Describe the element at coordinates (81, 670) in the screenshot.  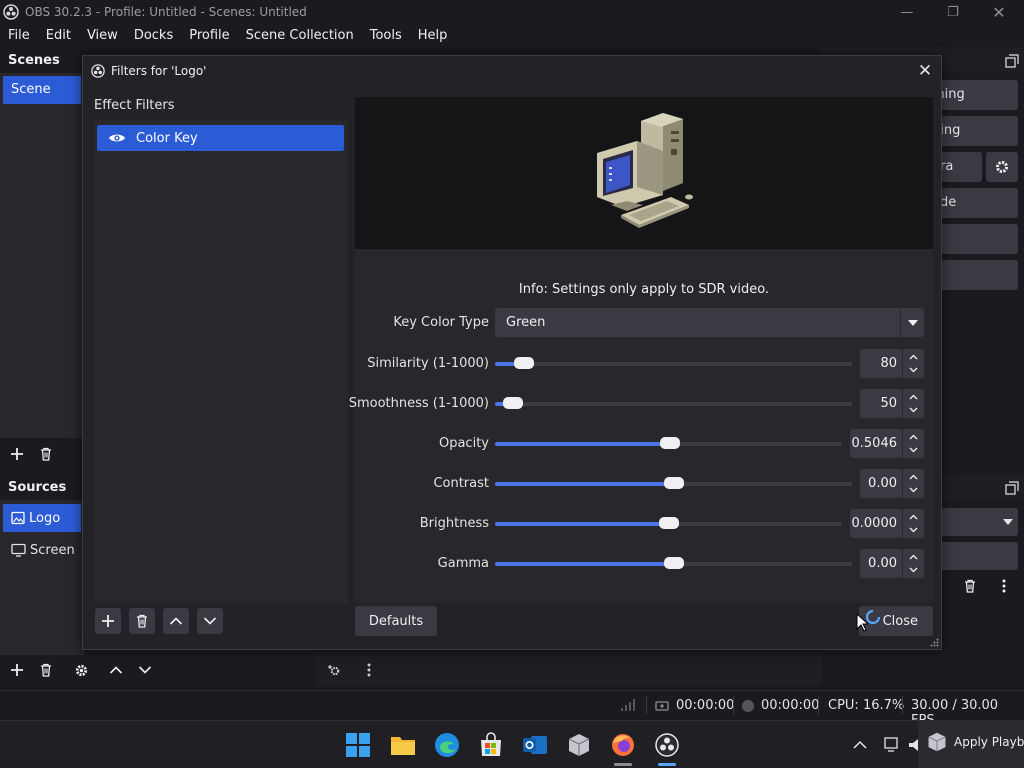
I see `source-properties-gear-icon` at that location.